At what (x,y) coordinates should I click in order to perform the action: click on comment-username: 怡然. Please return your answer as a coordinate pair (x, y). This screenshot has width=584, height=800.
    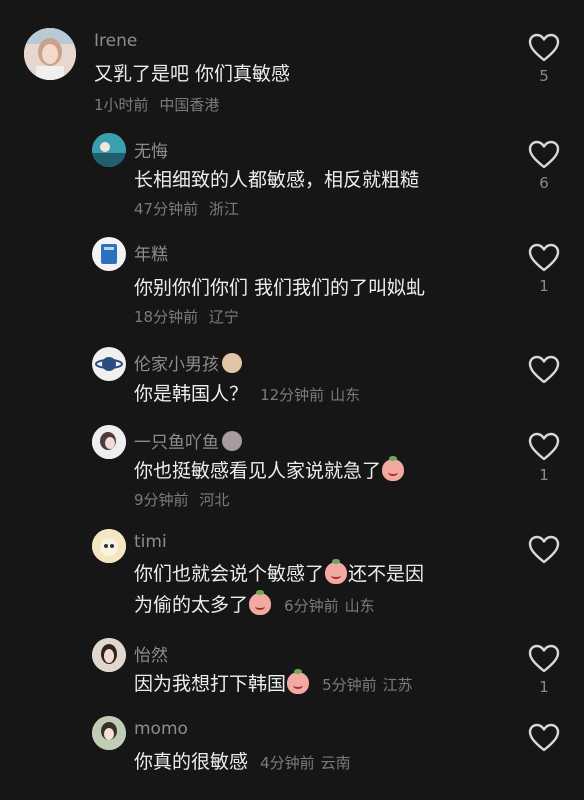
    Looking at the image, I should click on (151, 653).